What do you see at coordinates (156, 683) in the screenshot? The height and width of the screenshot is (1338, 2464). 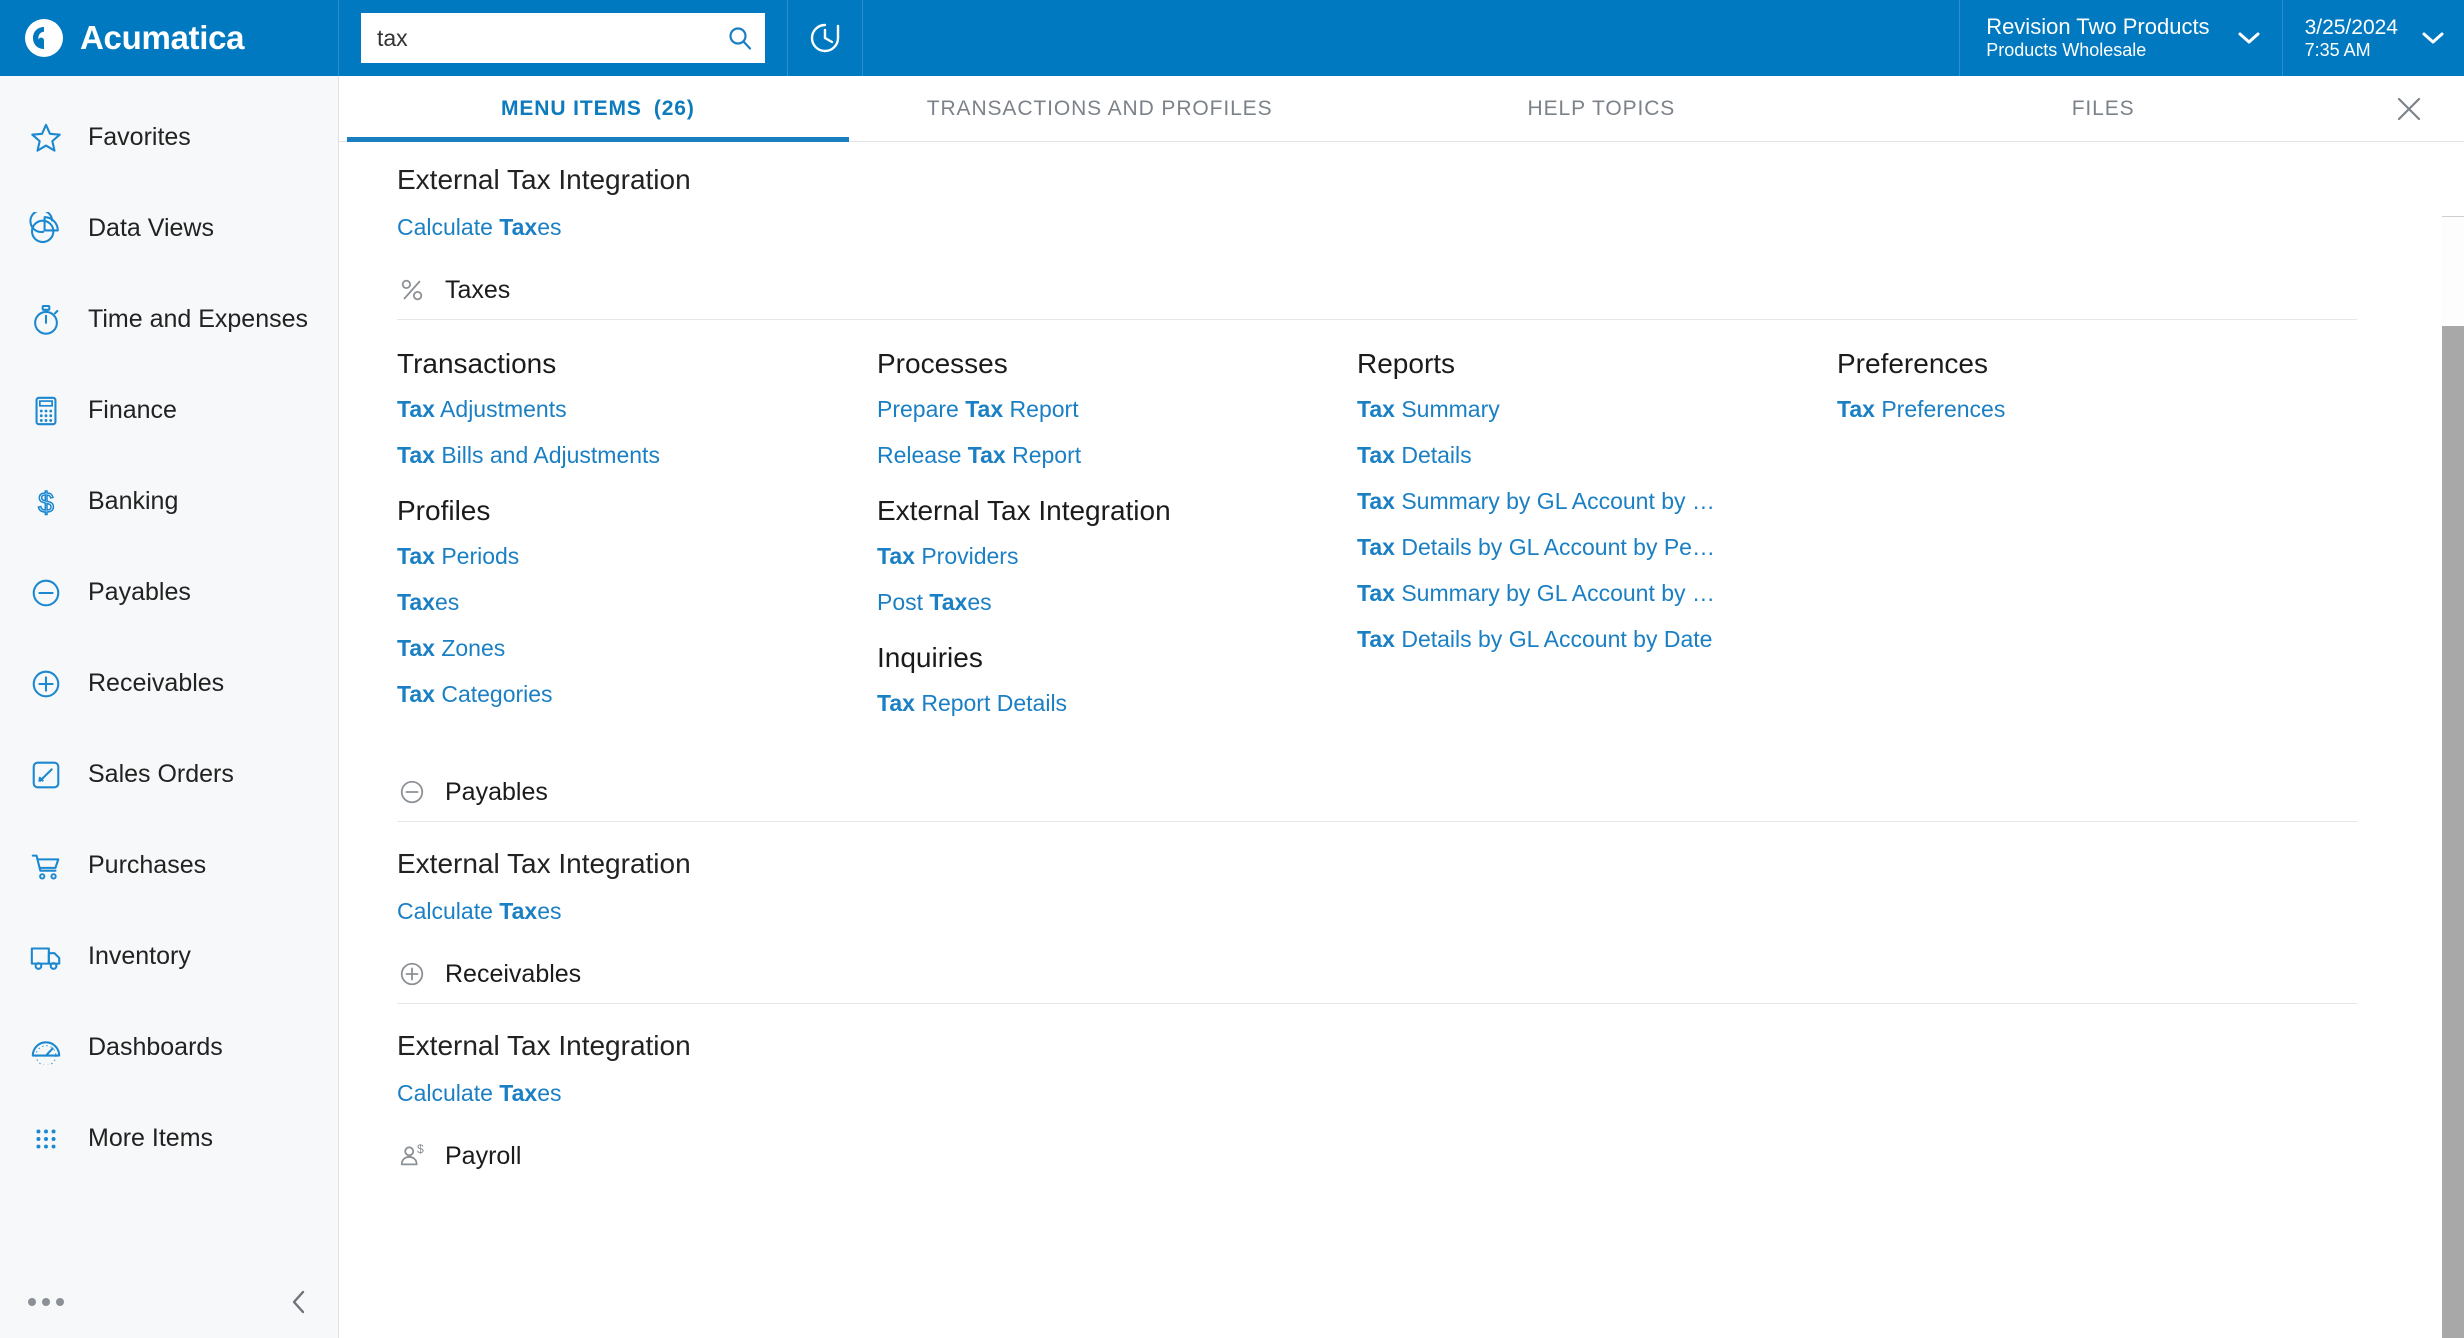 I see `sidebar-item-label: Receivables` at bounding box center [156, 683].